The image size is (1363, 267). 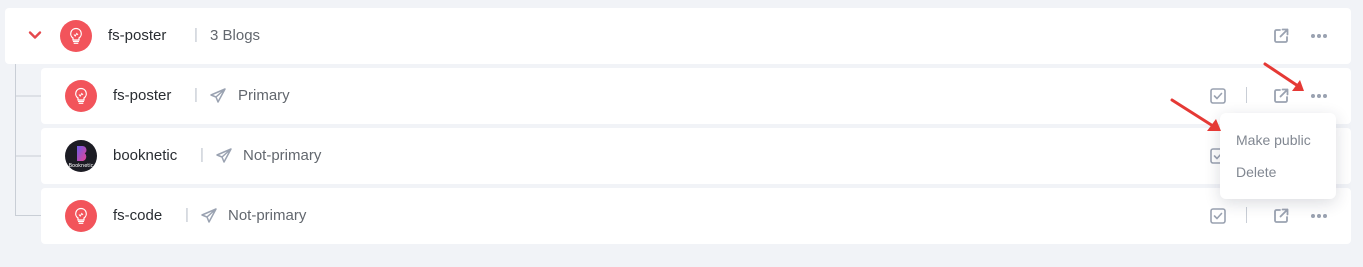 I want to click on parent-account-name: fs-poster, so click(x=137, y=35).